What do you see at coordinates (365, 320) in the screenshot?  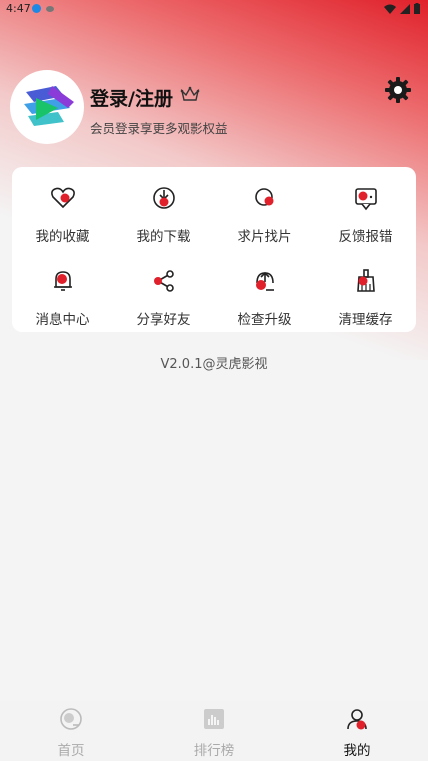 I see `menu-item-label: 清理缓存` at bounding box center [365, 320].